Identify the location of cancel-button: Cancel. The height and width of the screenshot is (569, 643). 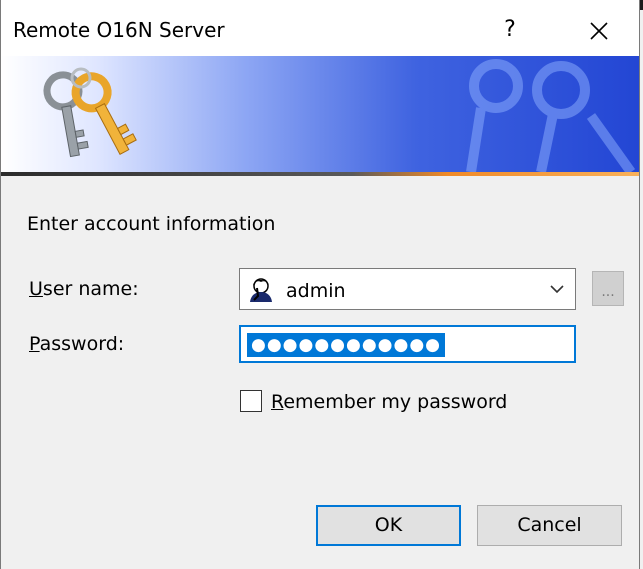
(549, 525).